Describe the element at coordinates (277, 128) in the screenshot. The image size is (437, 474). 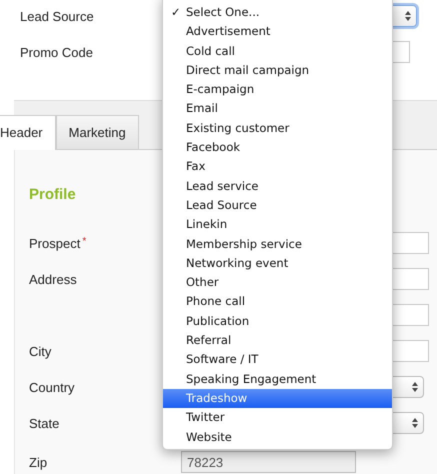
I see `menu-item: Existing customer` at that location.